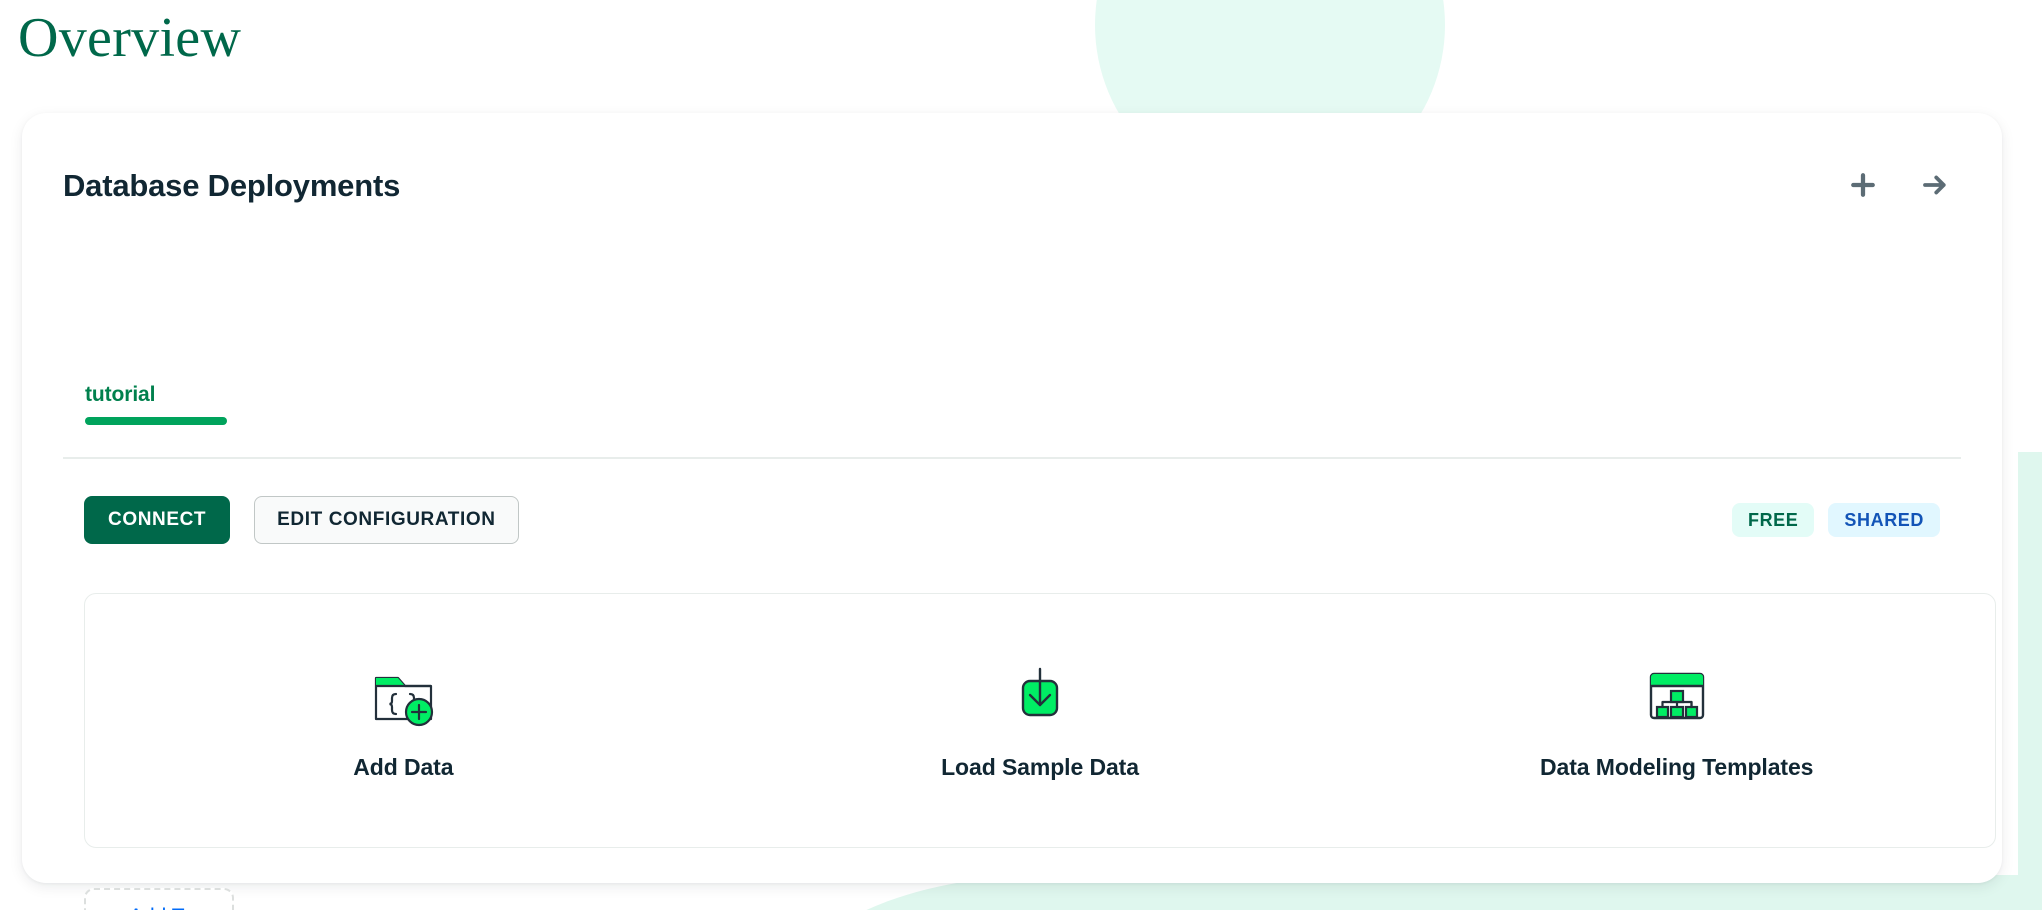  I want to click on card-header-actions, so click(1899, 185).